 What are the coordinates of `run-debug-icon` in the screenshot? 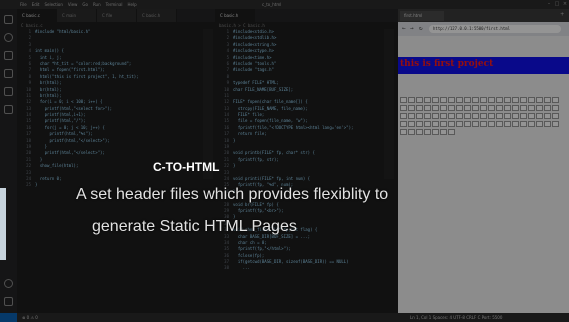 It's located at (8, 73).